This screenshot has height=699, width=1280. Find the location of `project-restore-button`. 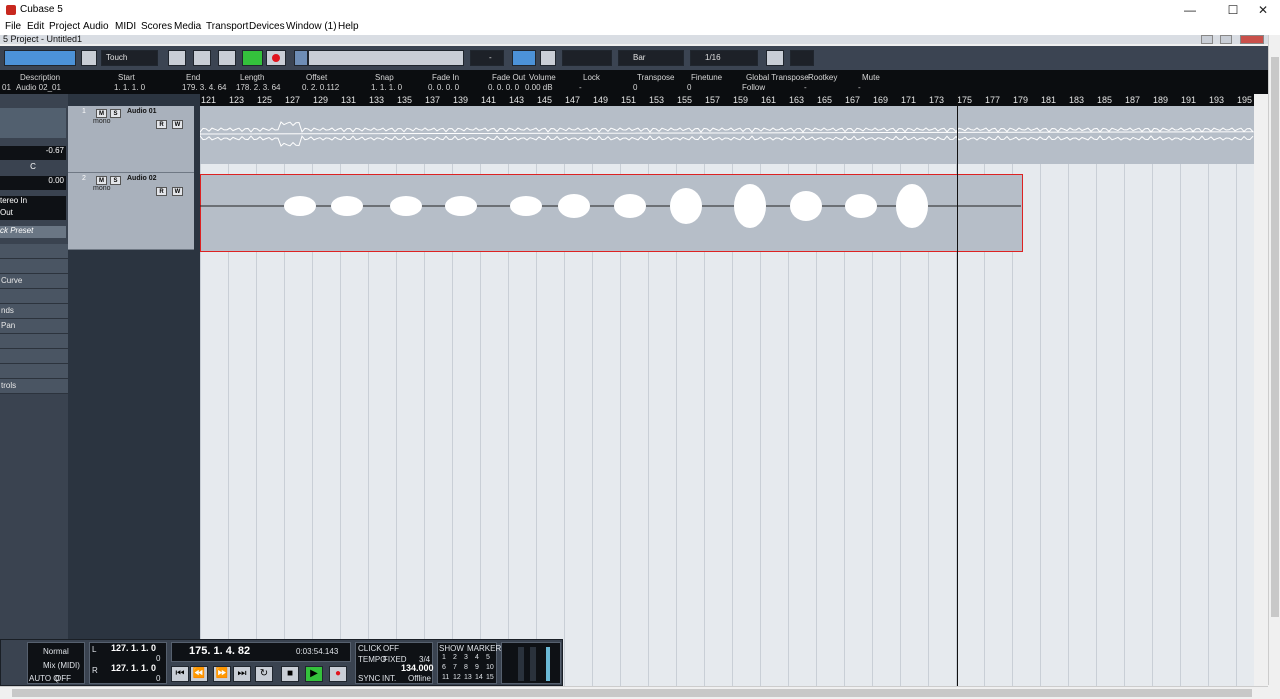

project-restore-button is located at coordinates (1226, 39).